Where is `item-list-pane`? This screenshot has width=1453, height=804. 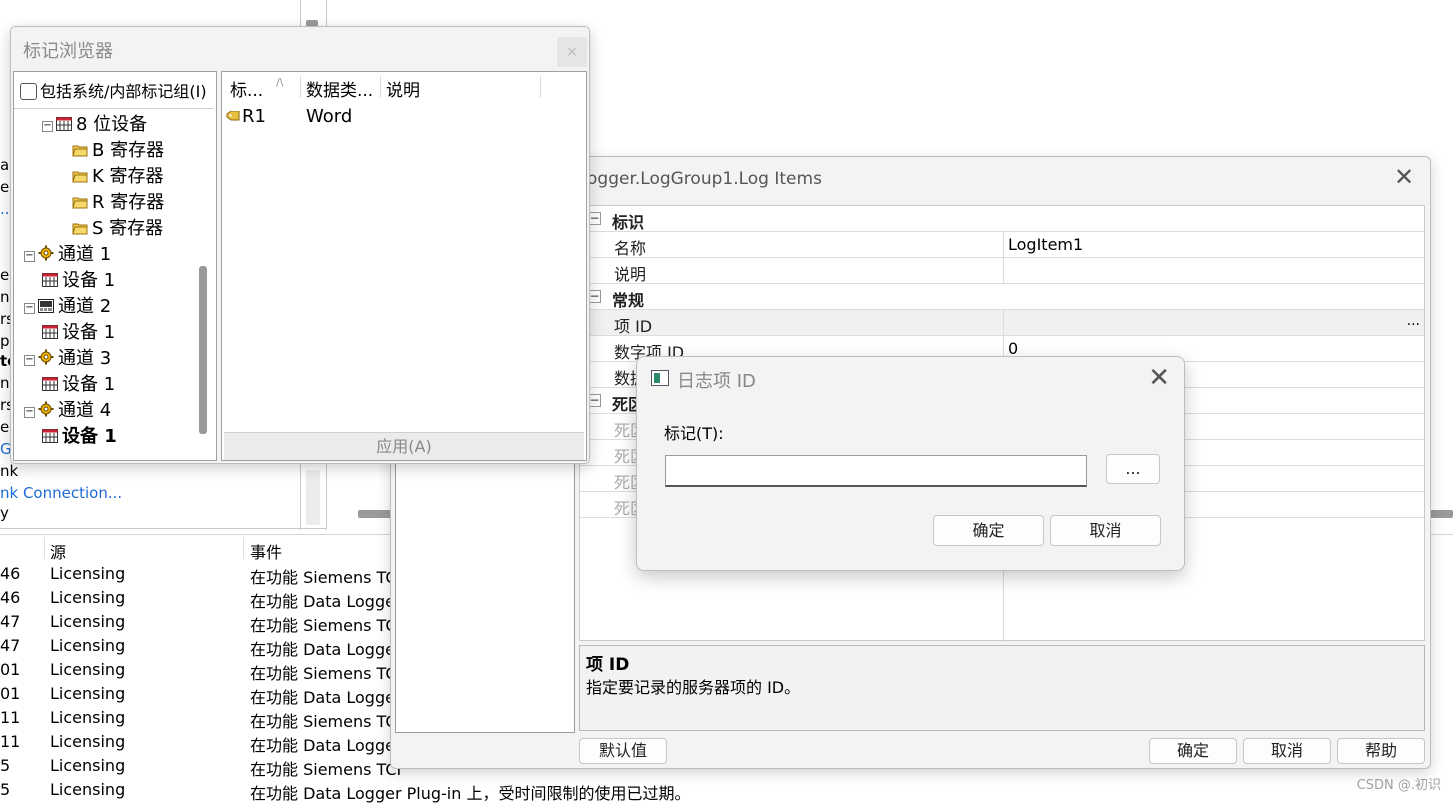
item-list-pane is located at coordinates (485, 593).